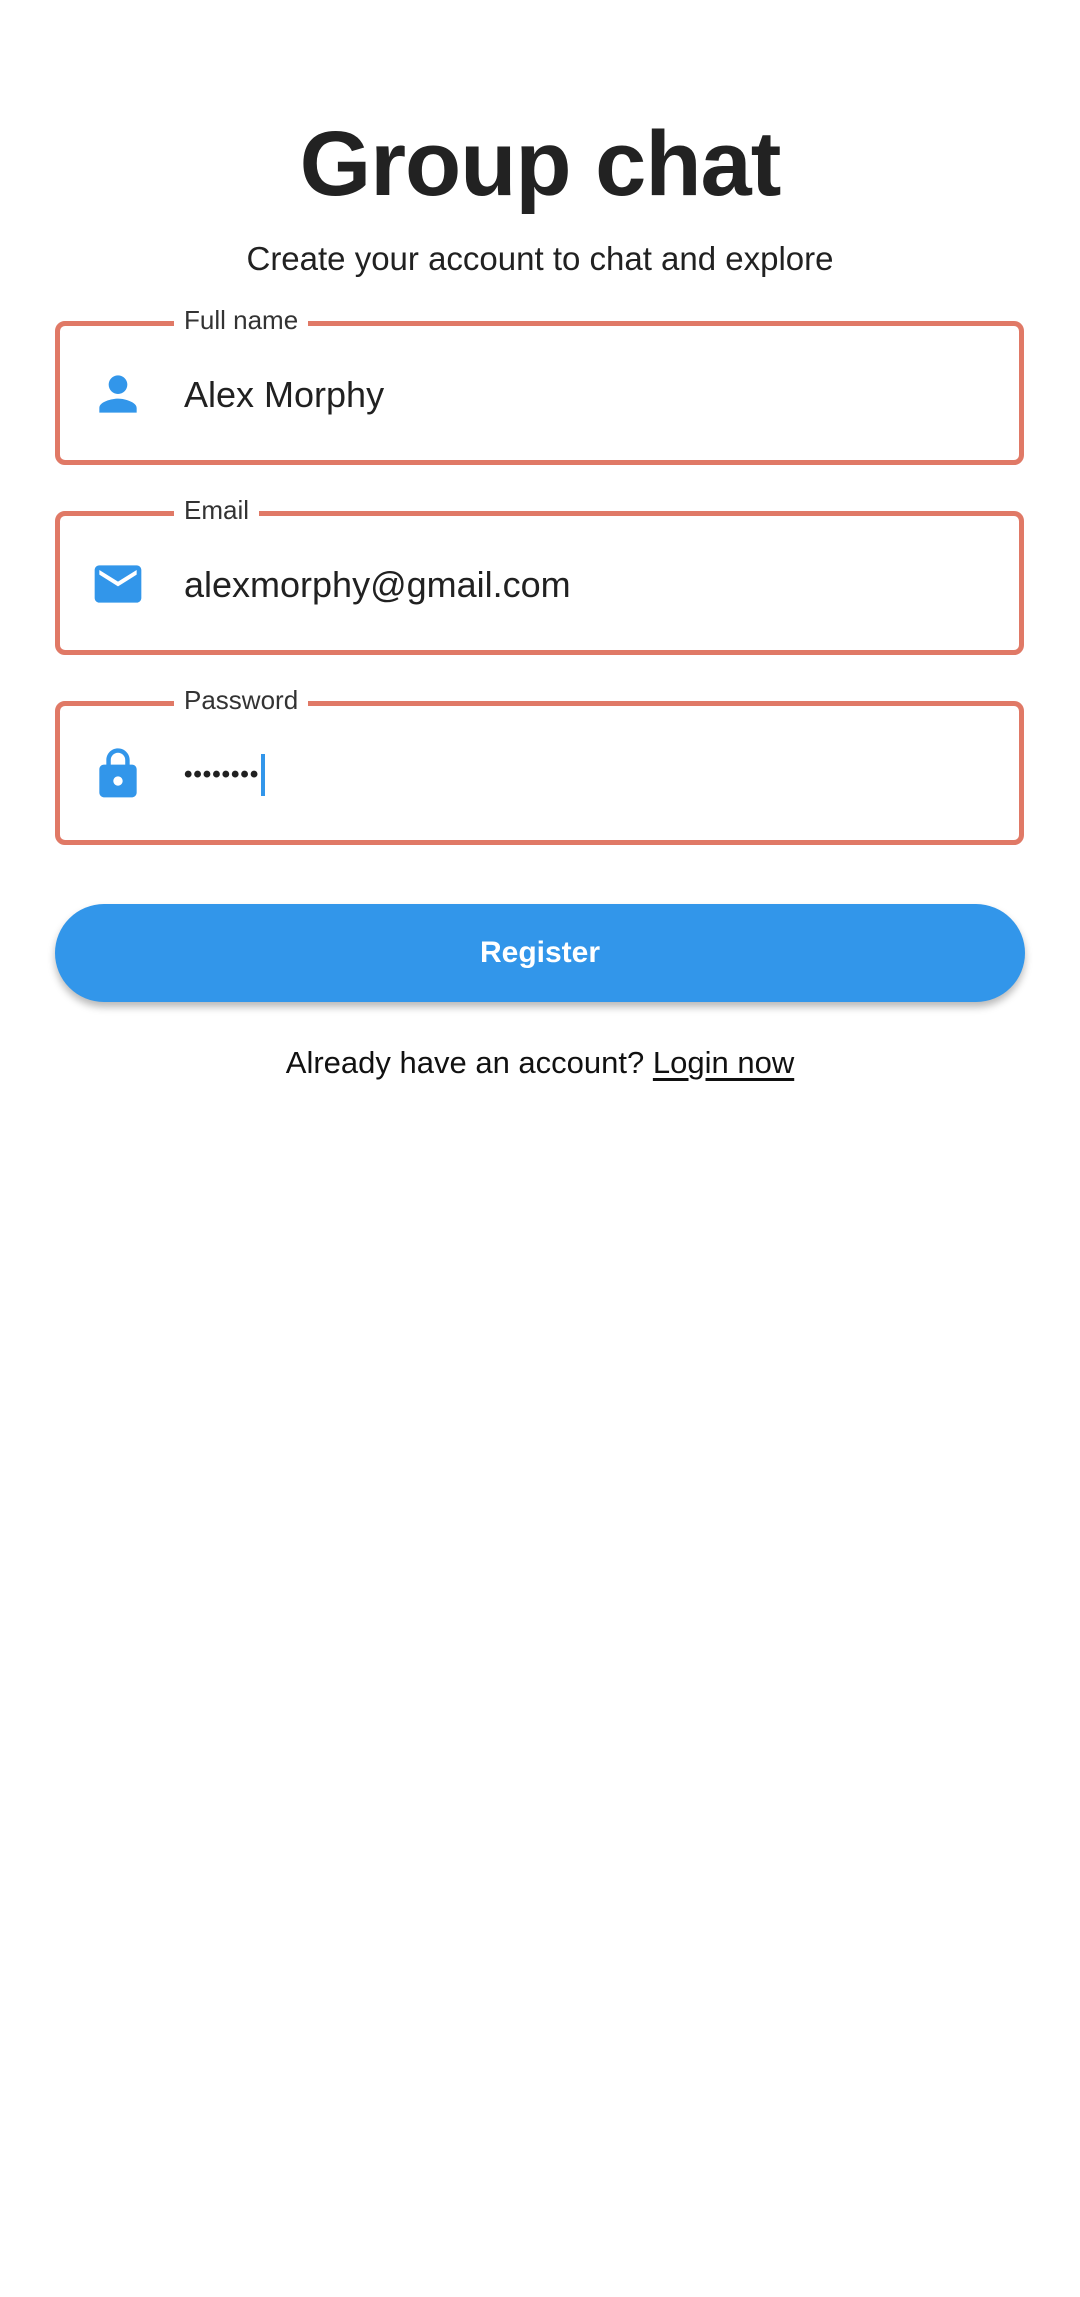 Image resolution: width=1080 pixels, height=2297 pixels. Describe the element at coordinates (377, 585) in the screenshot. I see `email-input: alexmorphy@gmail.com` at that location.